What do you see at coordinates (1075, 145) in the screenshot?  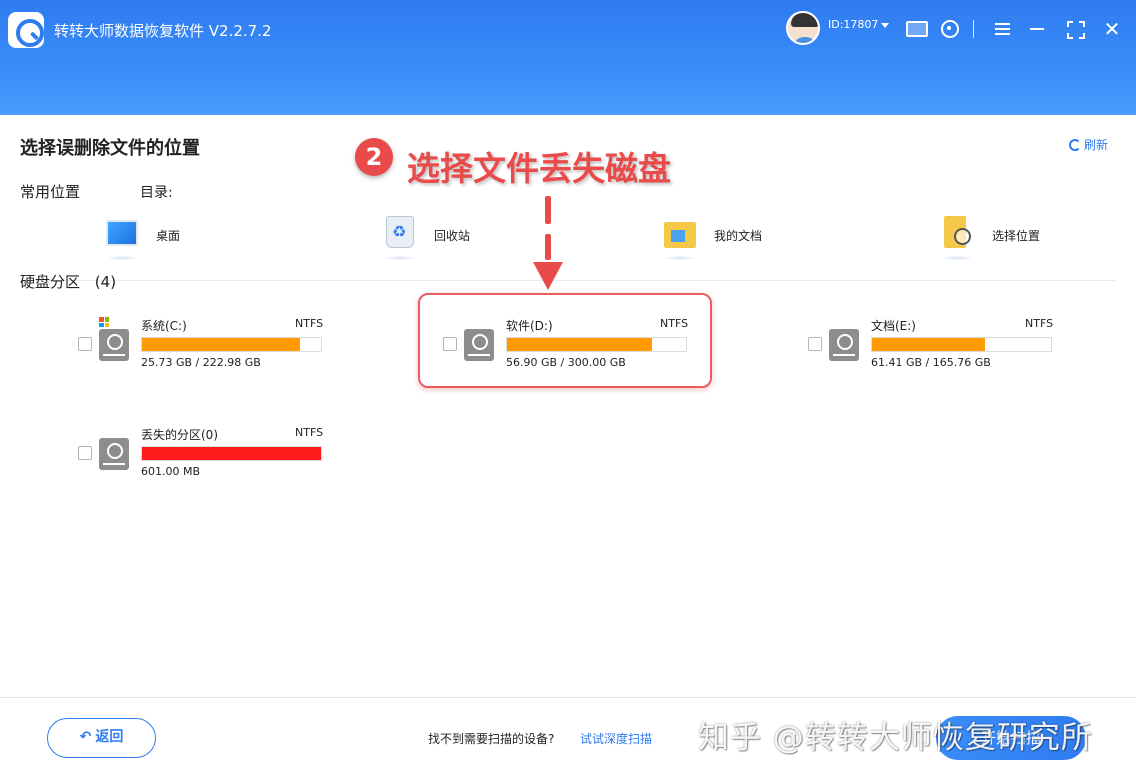 I see `refresh-icon` at bounding box center [1075, 145].